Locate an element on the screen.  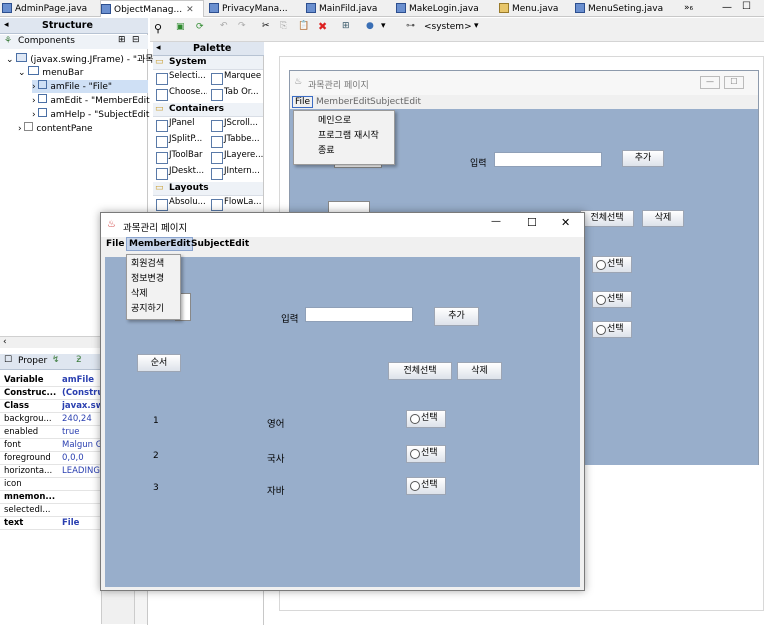
property-row: Classjavax.swin is located at coordinates (51, 406).